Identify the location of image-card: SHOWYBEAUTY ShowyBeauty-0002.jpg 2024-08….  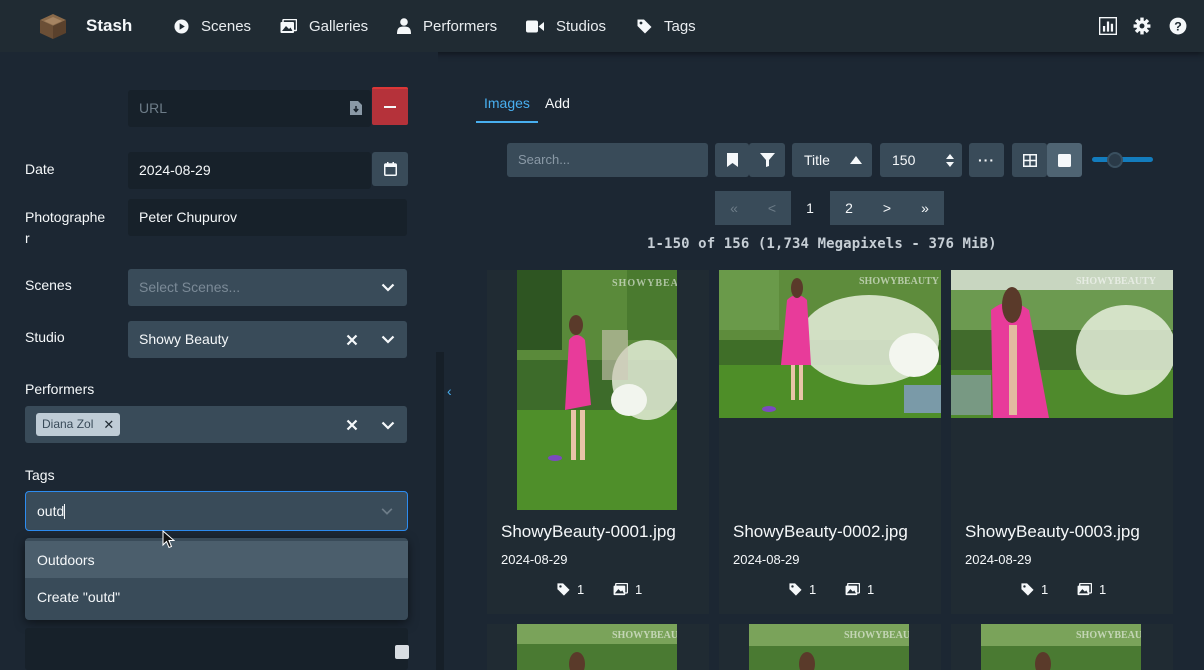
(830, 442).